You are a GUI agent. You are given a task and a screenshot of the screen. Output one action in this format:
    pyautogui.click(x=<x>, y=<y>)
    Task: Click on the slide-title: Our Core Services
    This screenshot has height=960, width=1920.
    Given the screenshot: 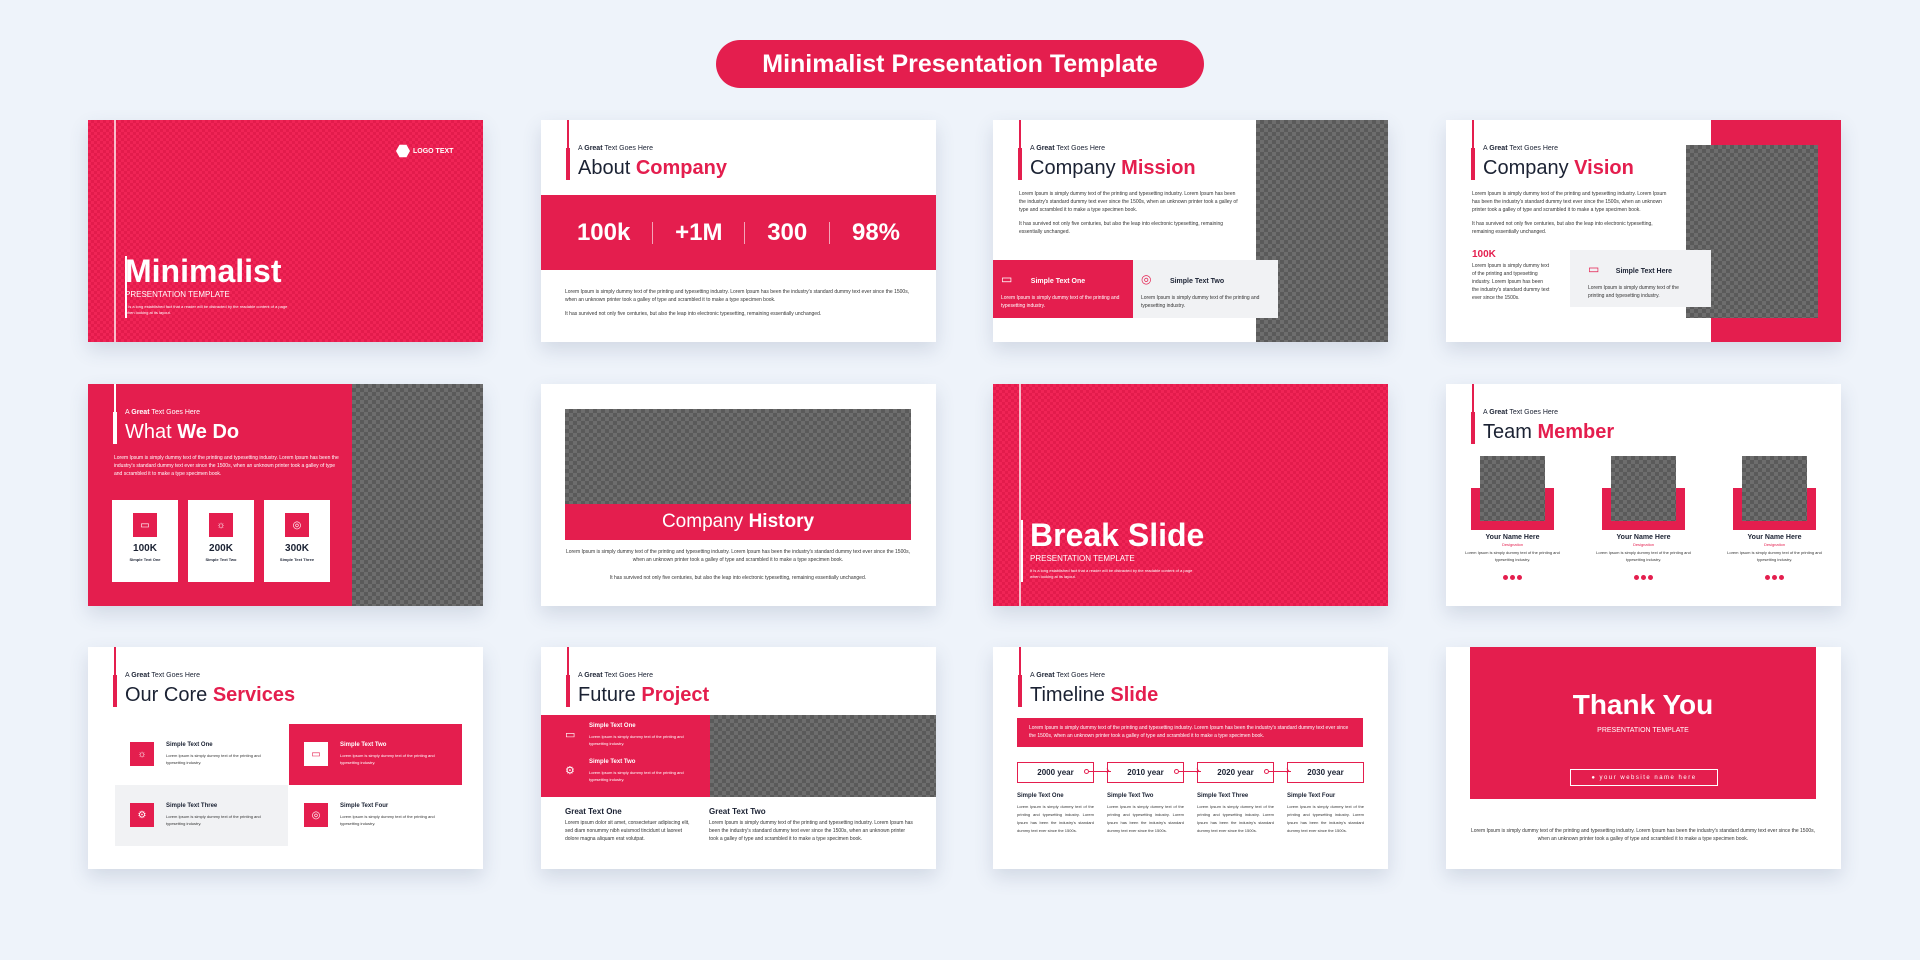 What is the action you would take?
    pyautogui.click(x=210, y=695)
    